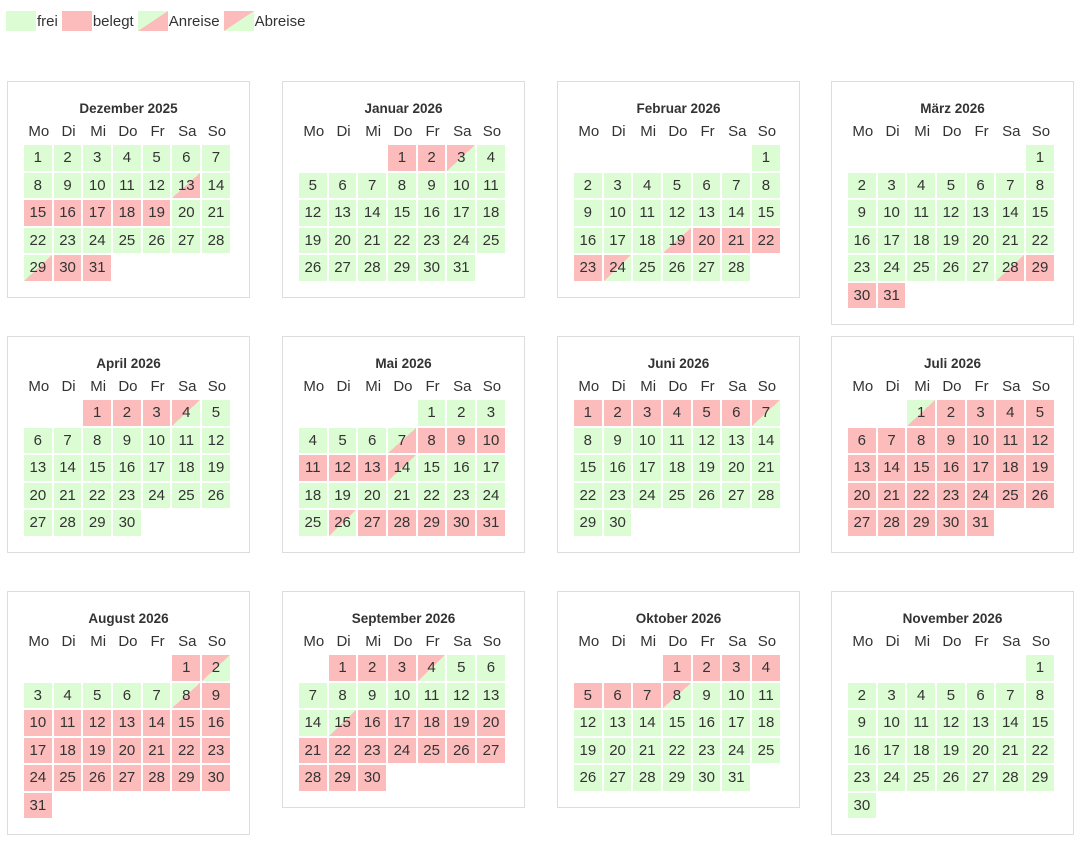 This screenshot has height=843, width=1085. I want to click on day-cell-frei: 25, so click(921, 268).